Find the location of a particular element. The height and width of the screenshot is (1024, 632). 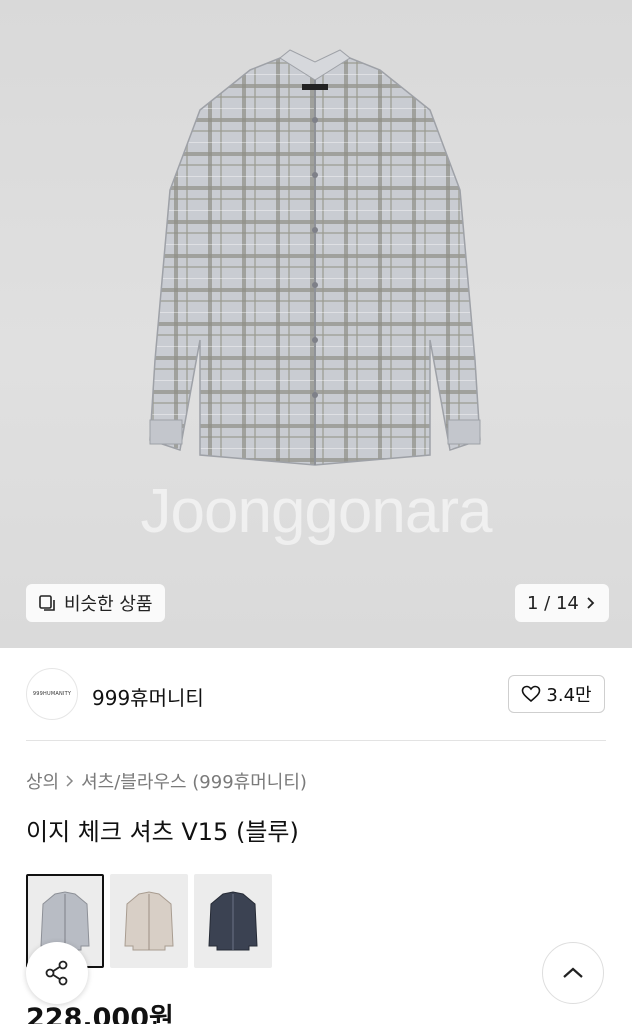

share-button is located at coordinates (57, 973).